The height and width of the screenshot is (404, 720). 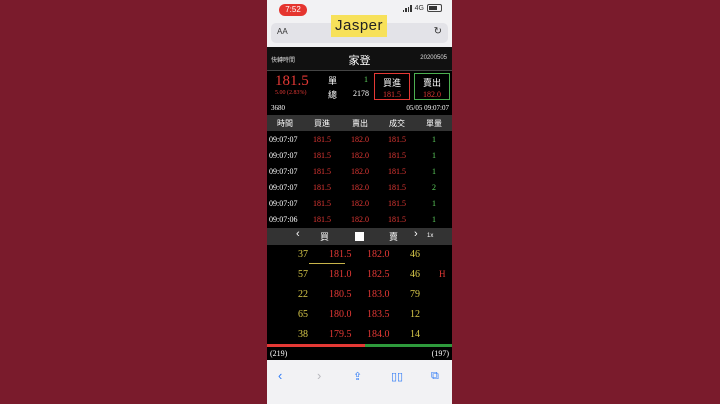 I want to click on sell-button-label: 賣出, so click(x=431, y=83).